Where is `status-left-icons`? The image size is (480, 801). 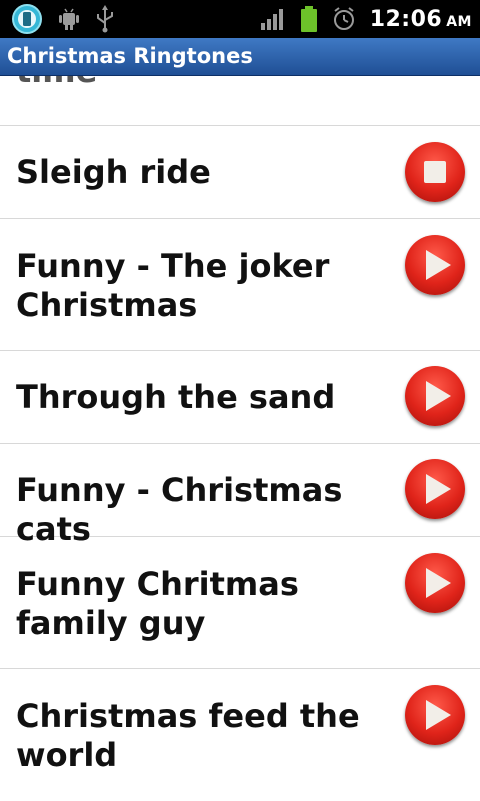 status-left-icons is located at coordinates (63, 19).